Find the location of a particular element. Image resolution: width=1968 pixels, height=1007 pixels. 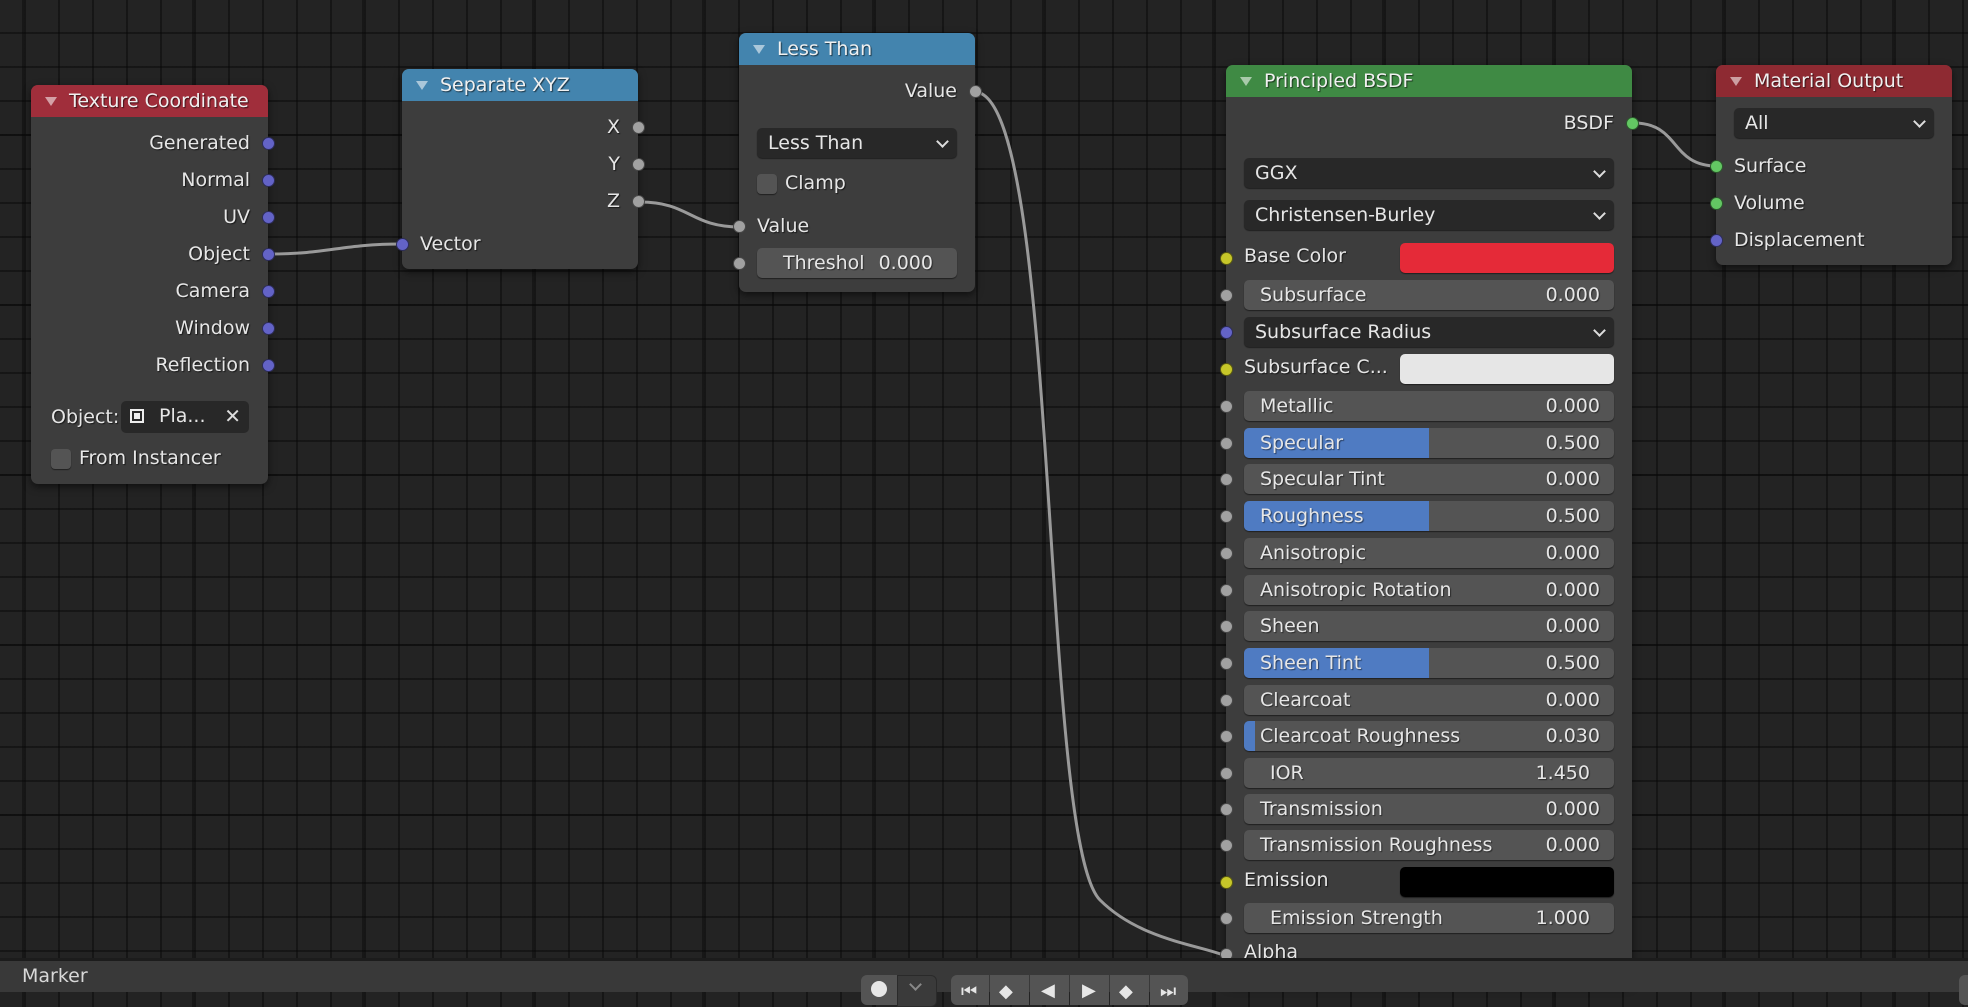

socket-surface is located at coordinates (1716, 166).